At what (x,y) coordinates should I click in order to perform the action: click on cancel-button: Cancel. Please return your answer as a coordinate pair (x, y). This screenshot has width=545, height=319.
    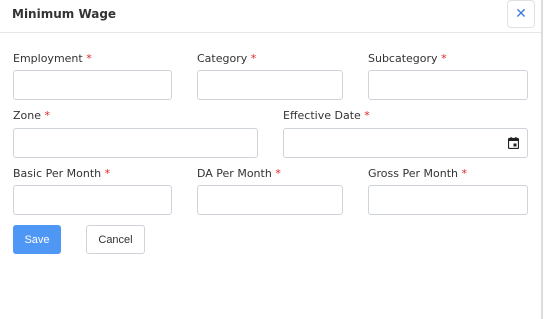
    Looking at the image, I should click on (115, 239).